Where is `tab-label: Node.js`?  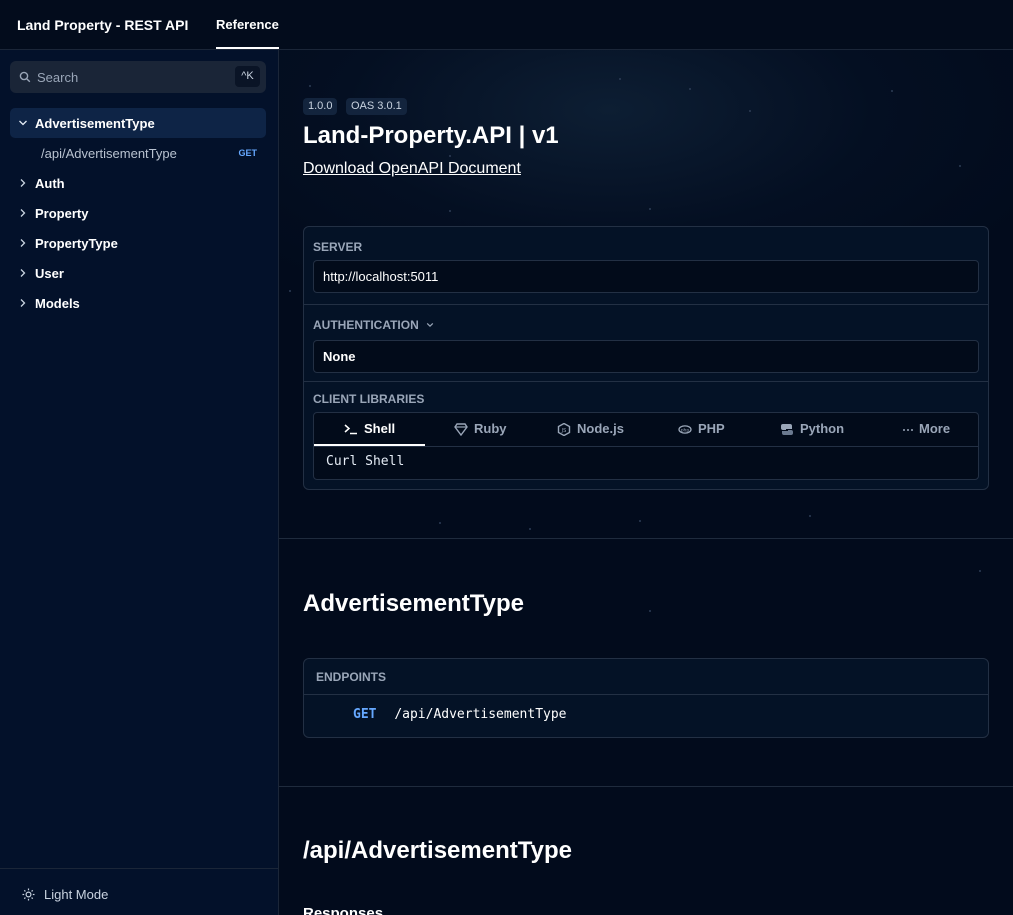
tab-label: Node.js is located at coordinates (600, 428).